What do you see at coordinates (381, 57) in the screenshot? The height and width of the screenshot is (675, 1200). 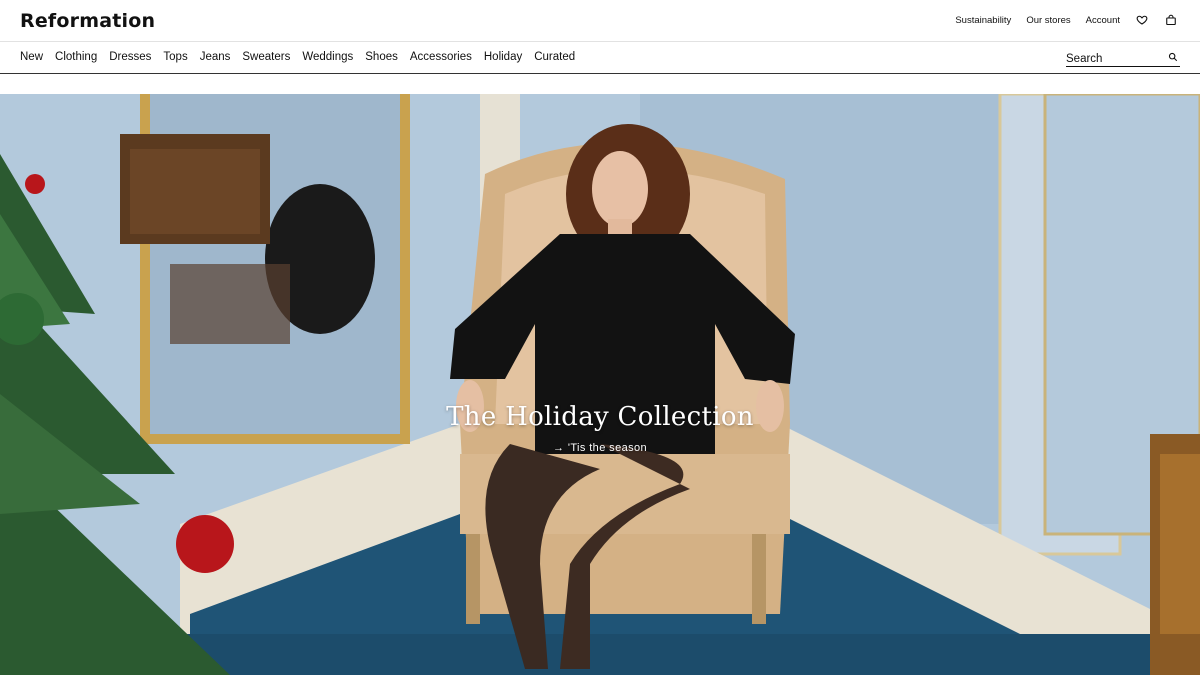 I see `nav-item-shoes: Shoes` at bounding box center [381, 57].